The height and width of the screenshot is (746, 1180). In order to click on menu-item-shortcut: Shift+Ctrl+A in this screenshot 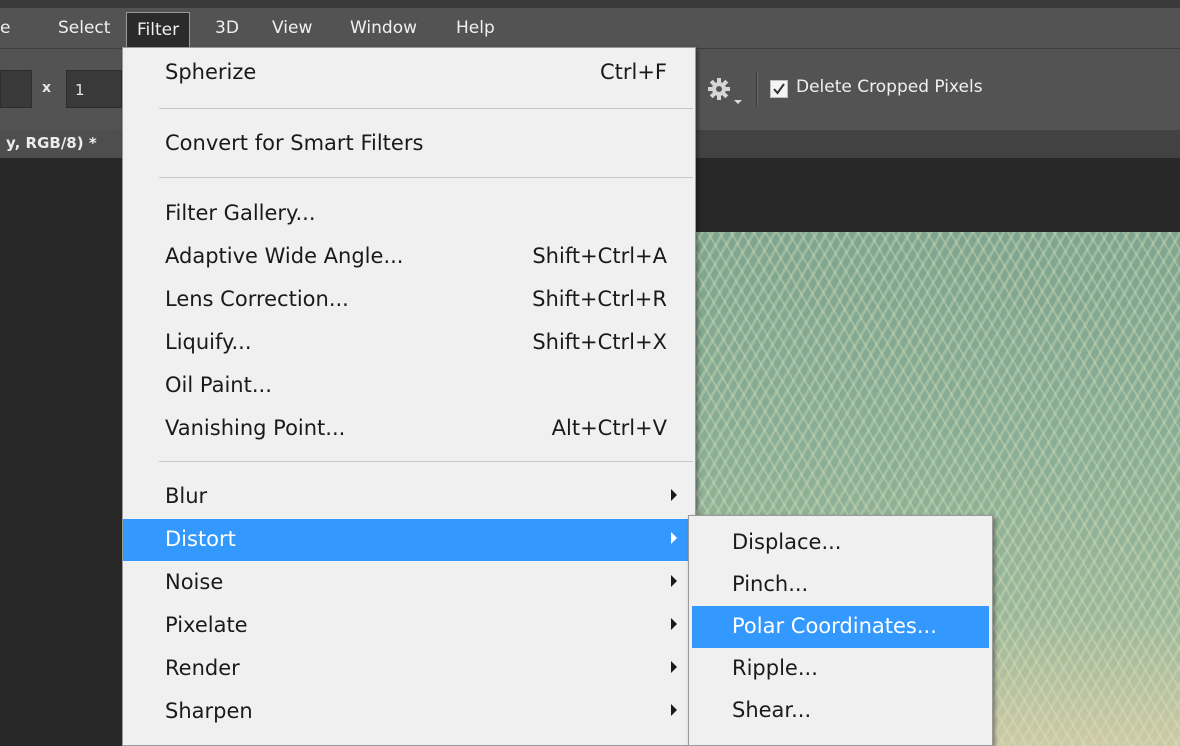, I will do `click(599, 256)`.